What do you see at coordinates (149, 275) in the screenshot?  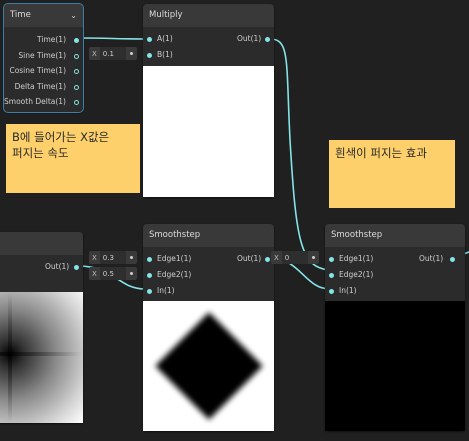 I see `smoothstep1-edge2-input-port` at bounding box center [149, 275].